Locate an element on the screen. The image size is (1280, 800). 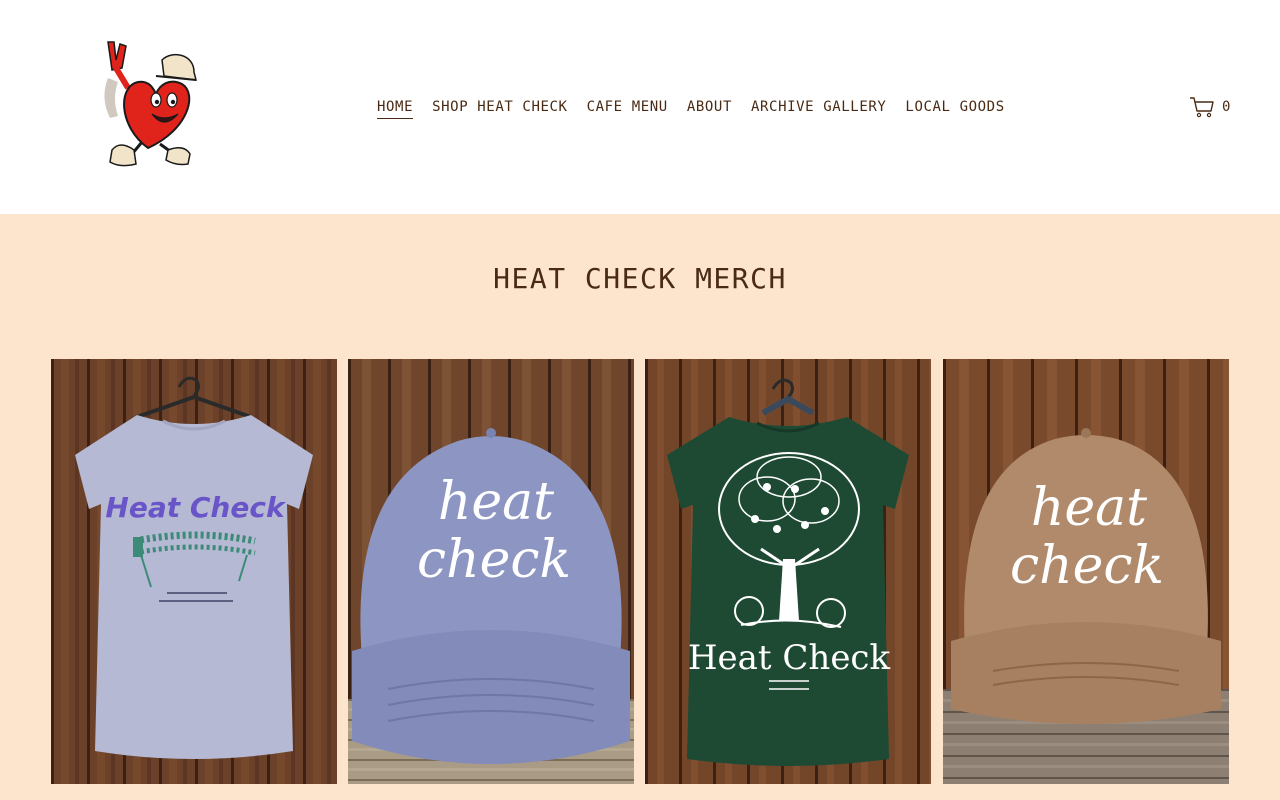
grey-tshirt-image: Heat Check is located at coordinates (194, 571).